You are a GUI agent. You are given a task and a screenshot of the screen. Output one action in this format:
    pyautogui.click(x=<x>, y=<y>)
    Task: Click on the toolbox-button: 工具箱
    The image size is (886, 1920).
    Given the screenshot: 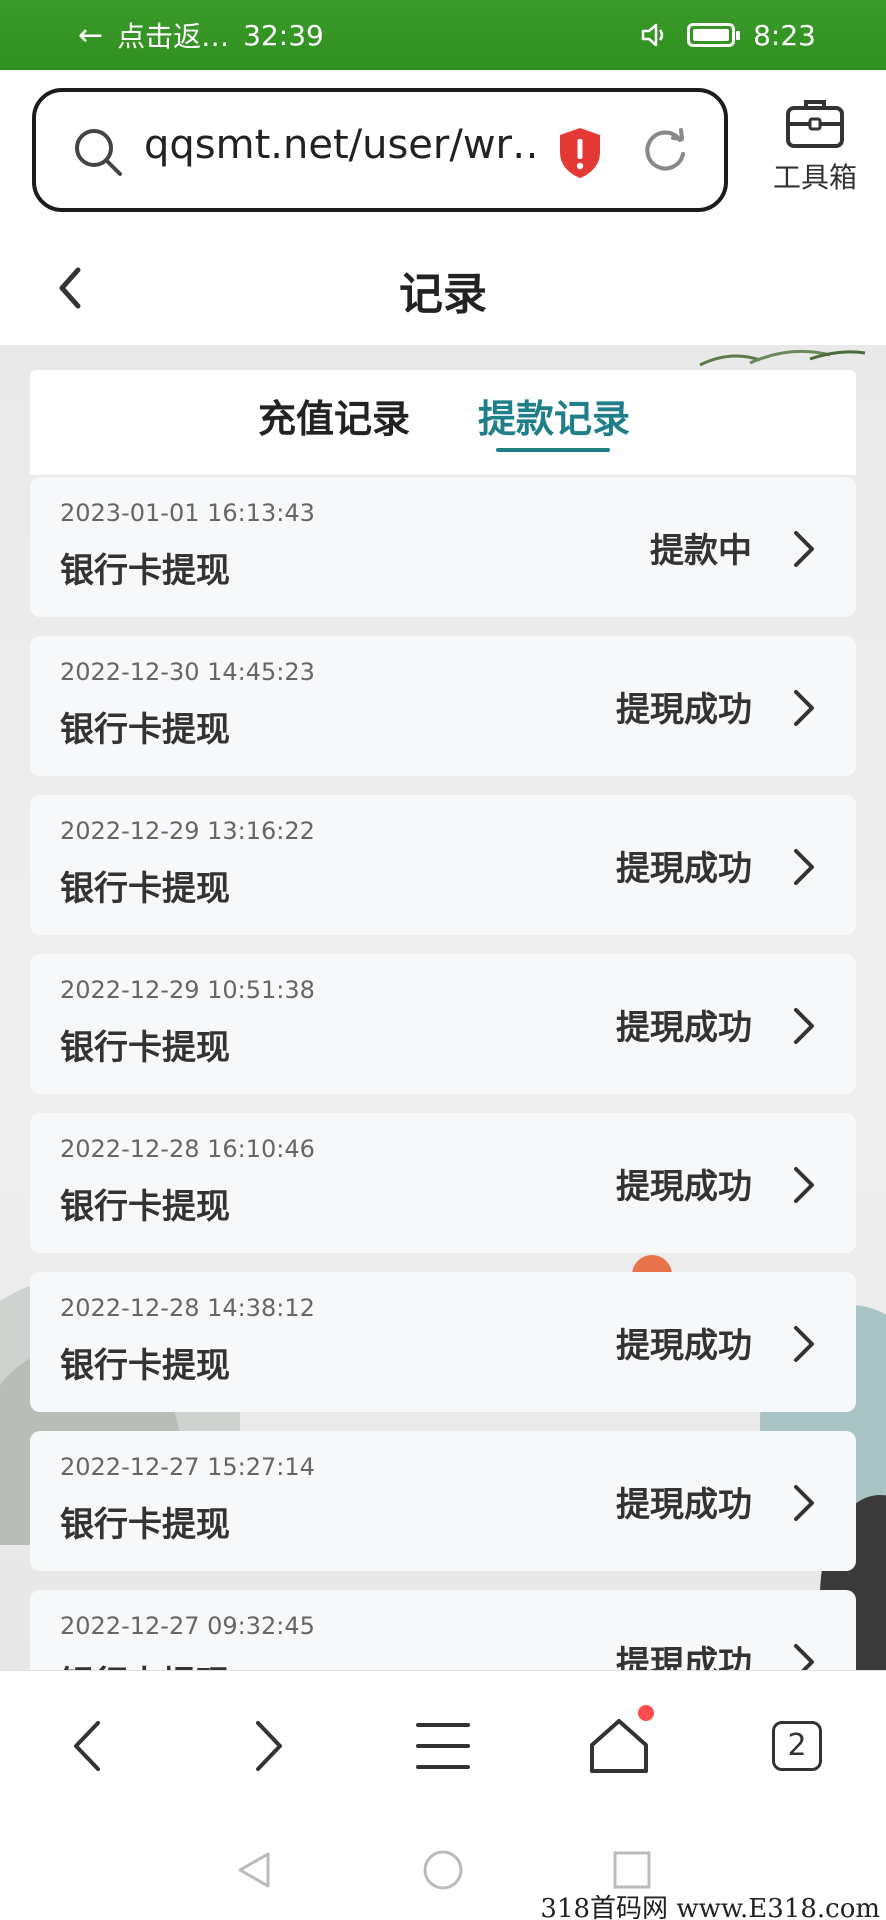 What is the action you would take?
    pyautogui.click(x=815, y=149)
    